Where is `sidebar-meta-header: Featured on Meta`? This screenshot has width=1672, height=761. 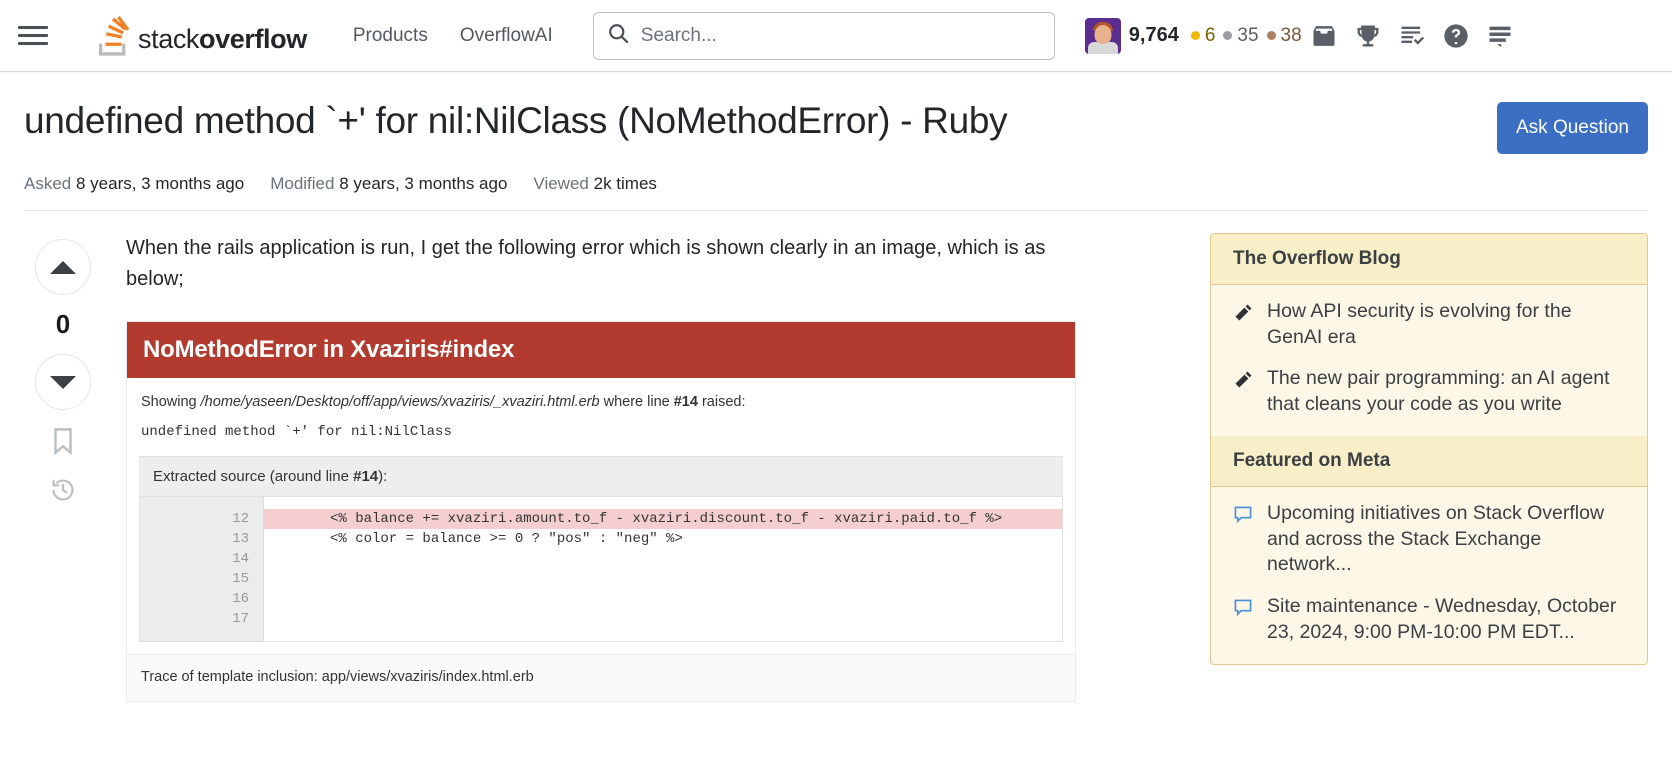
sidebar-meta-header: Featured on Meta is located at coordinates (1429, 461).